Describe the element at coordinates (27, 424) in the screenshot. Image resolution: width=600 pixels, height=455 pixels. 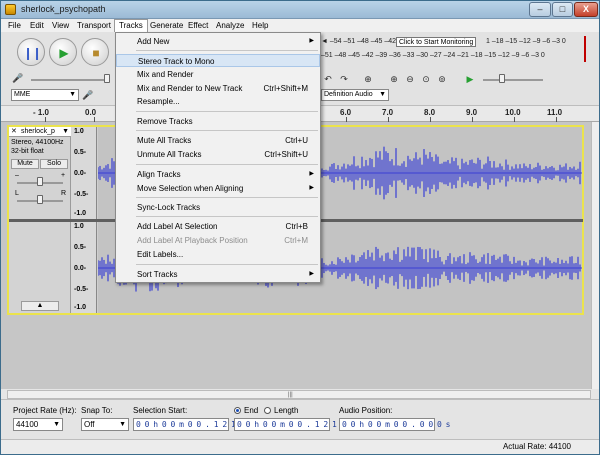
I see `project-rate-value: 44100` at that location.